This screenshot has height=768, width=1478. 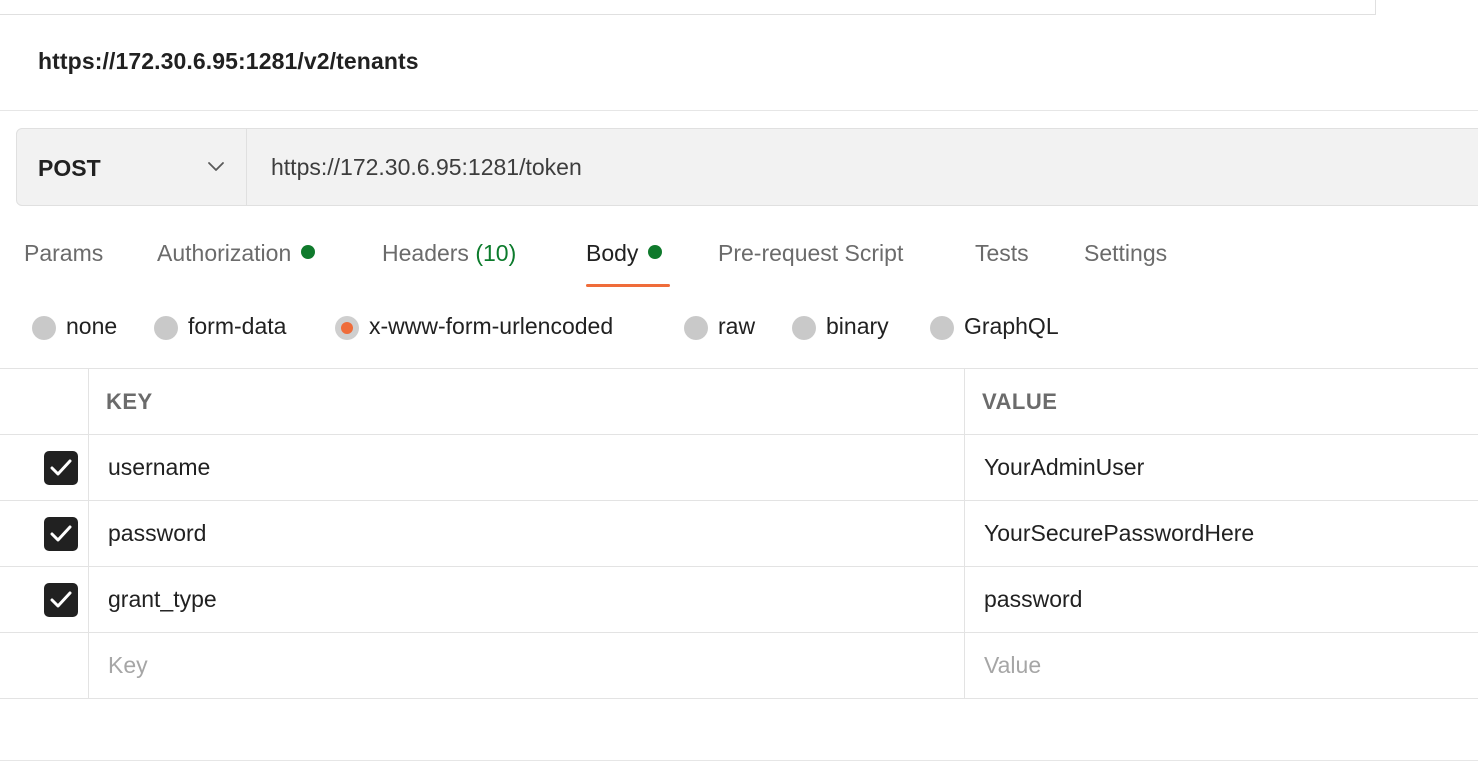 I want to click on header-value-cell: VALUE, so click(x=1221, y=401).